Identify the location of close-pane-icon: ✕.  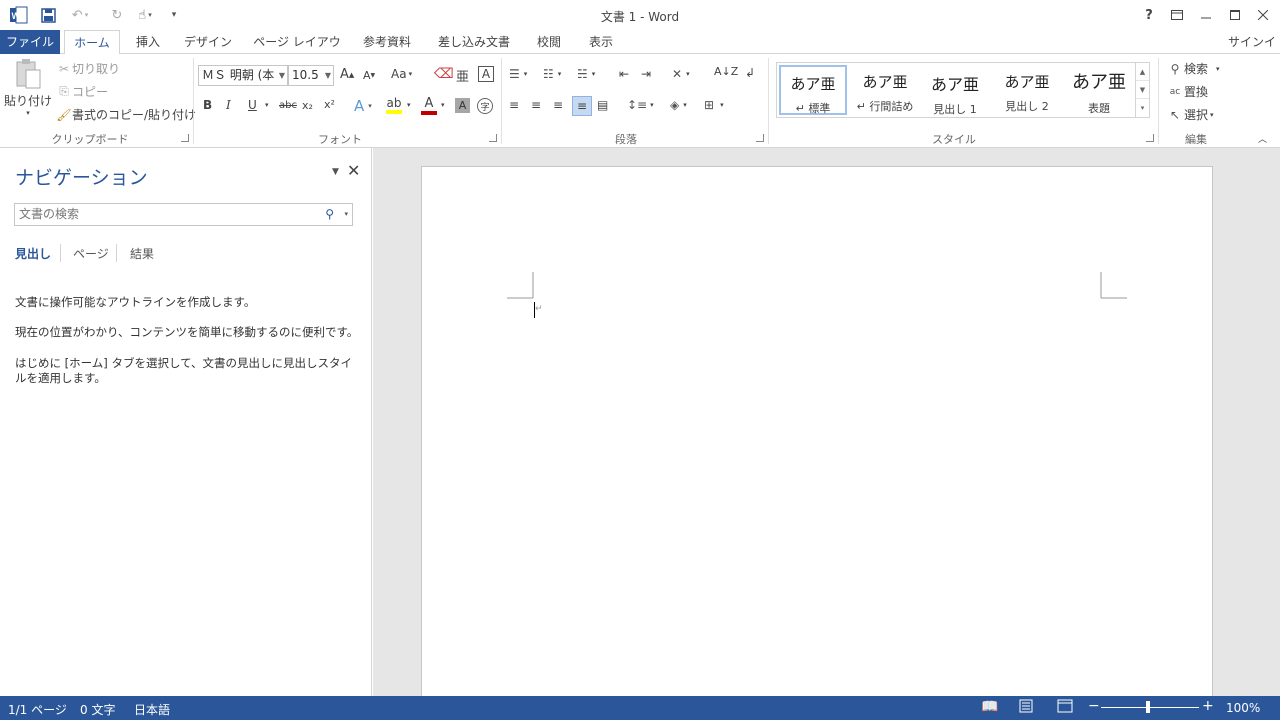
(353, 170).